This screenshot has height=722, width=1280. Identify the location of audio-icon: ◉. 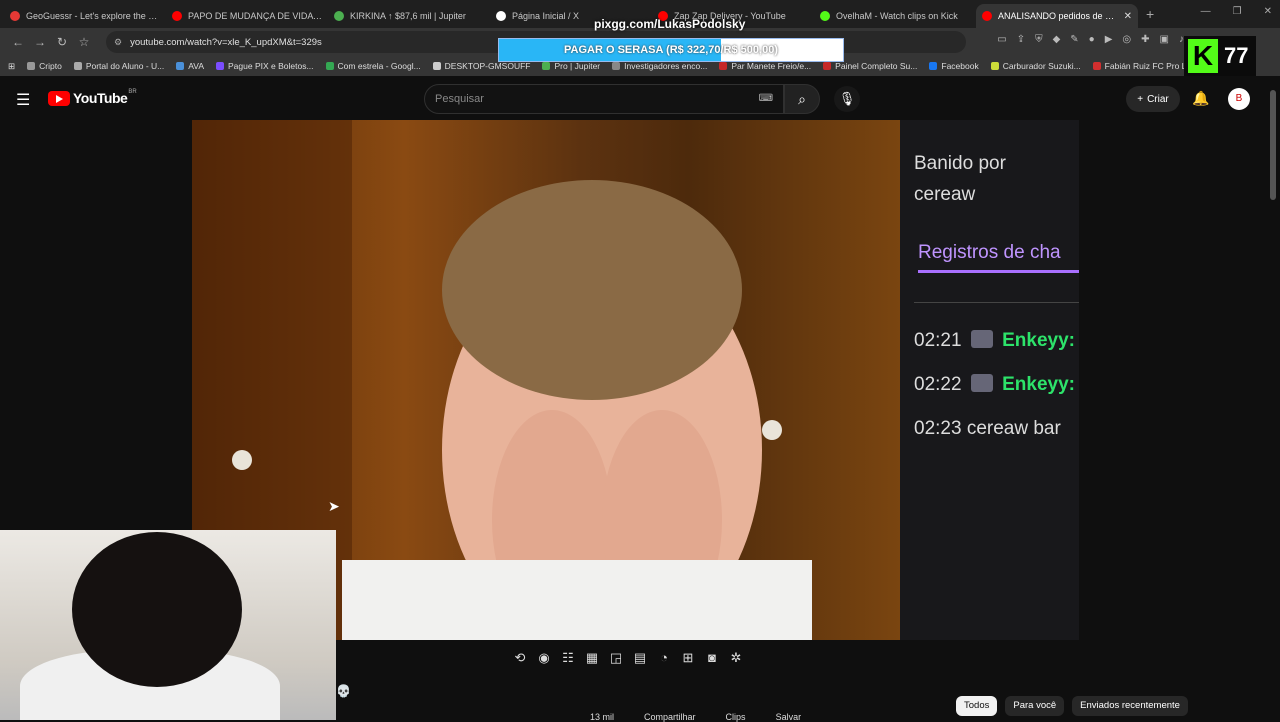
(544, 658).